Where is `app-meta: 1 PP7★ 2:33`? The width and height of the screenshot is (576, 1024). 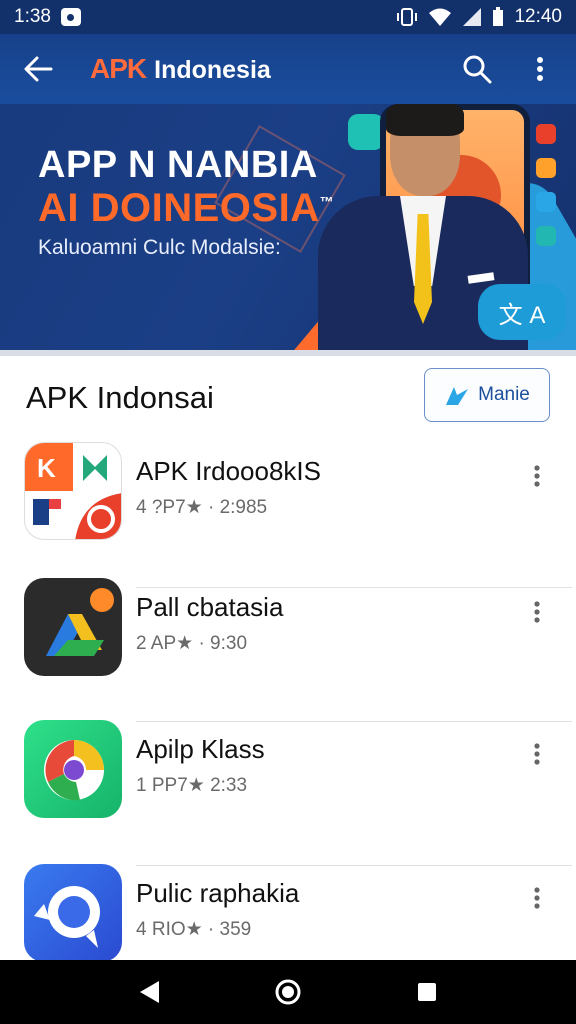
app-meta: 1 PP7★ 2:33 is located at coordinates (192, 785).